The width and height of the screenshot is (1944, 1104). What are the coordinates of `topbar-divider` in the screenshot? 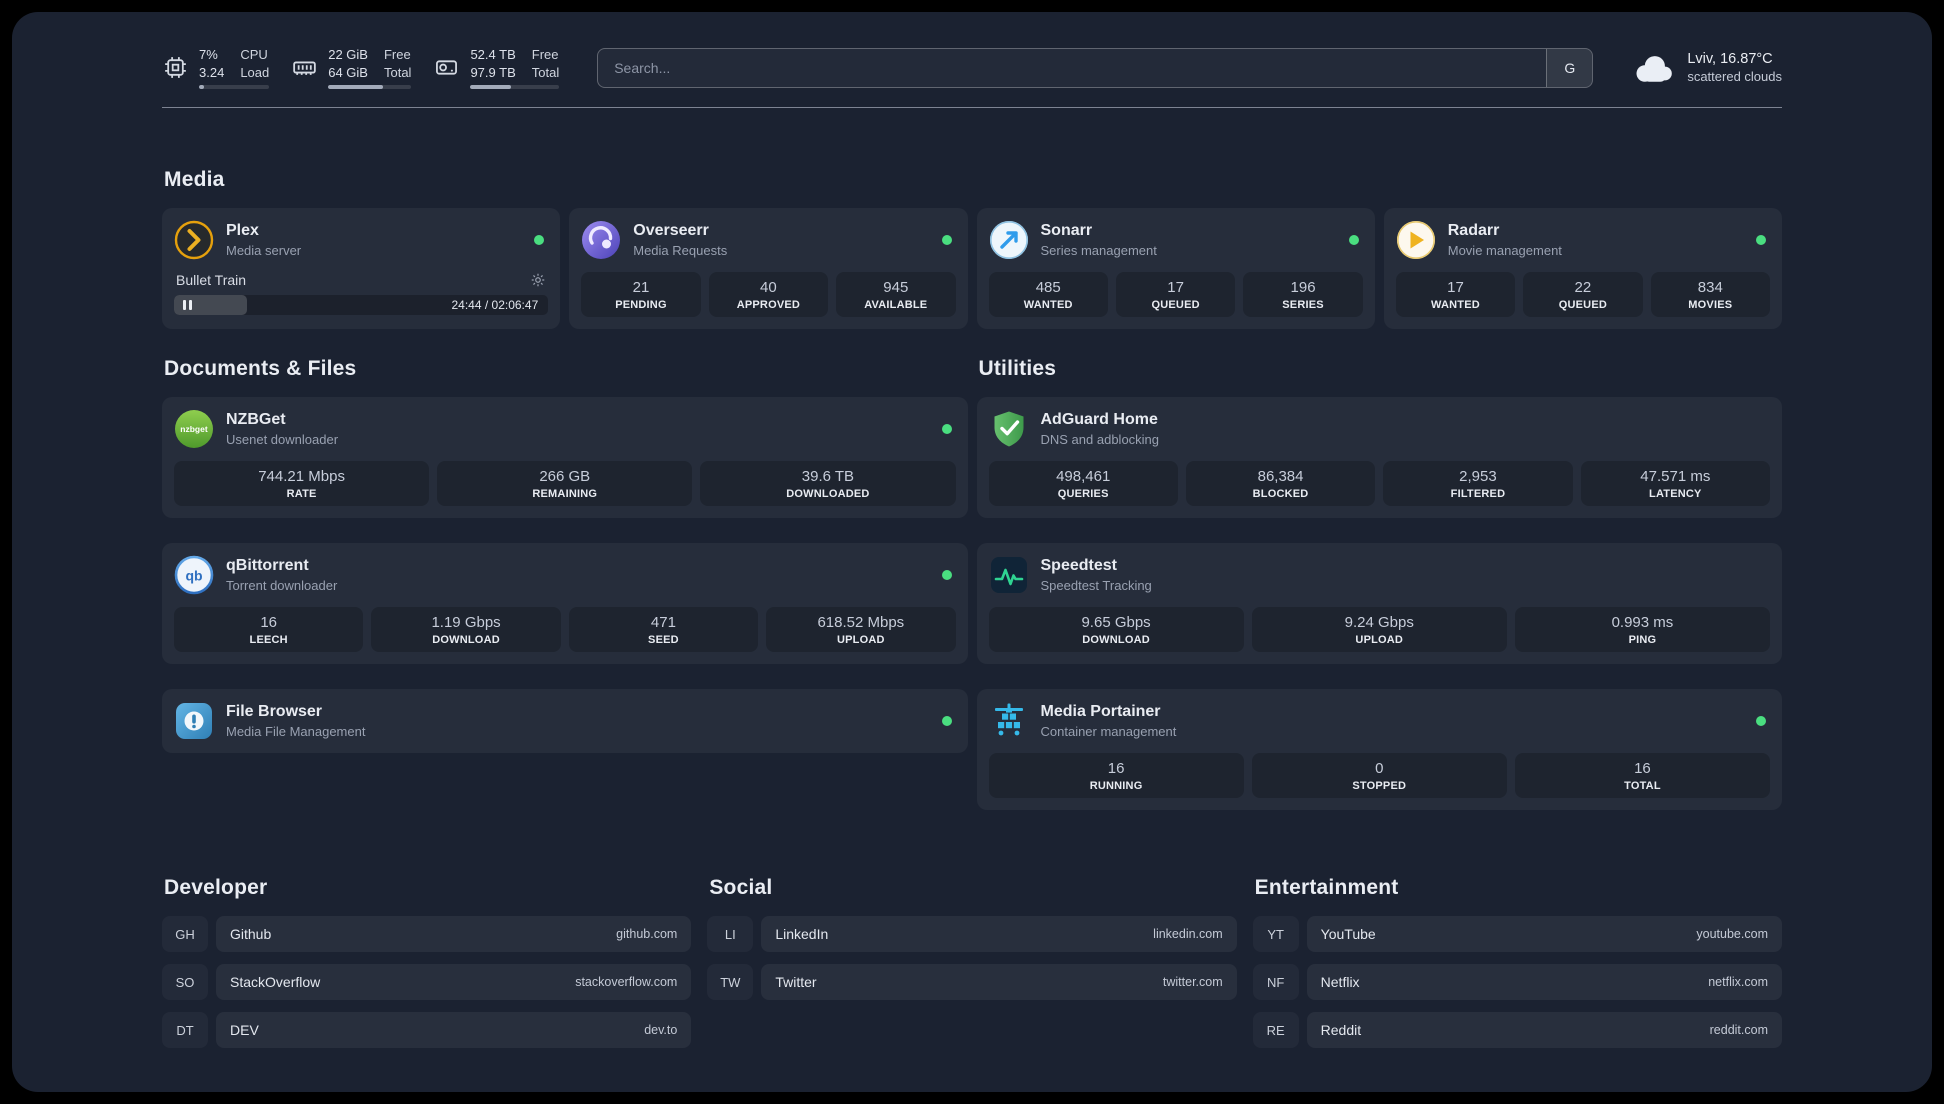 It's located at (972, 108).